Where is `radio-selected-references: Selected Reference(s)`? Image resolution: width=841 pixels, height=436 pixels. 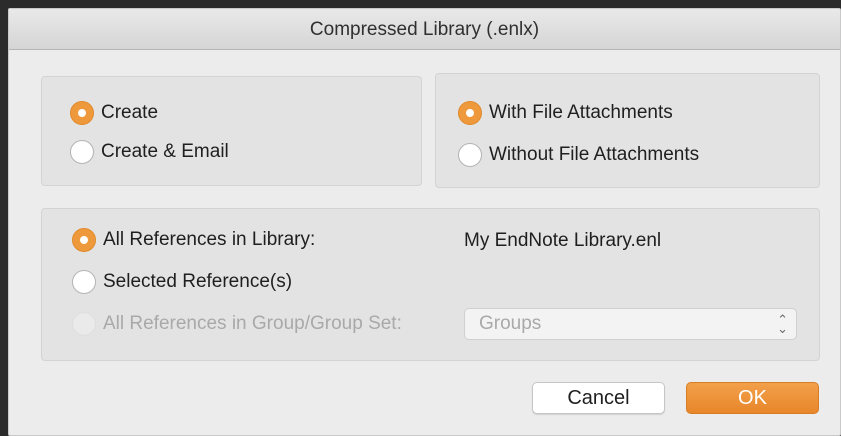
radio-selected-references: Selected Reference(s) is located at coordinates (182, 282).